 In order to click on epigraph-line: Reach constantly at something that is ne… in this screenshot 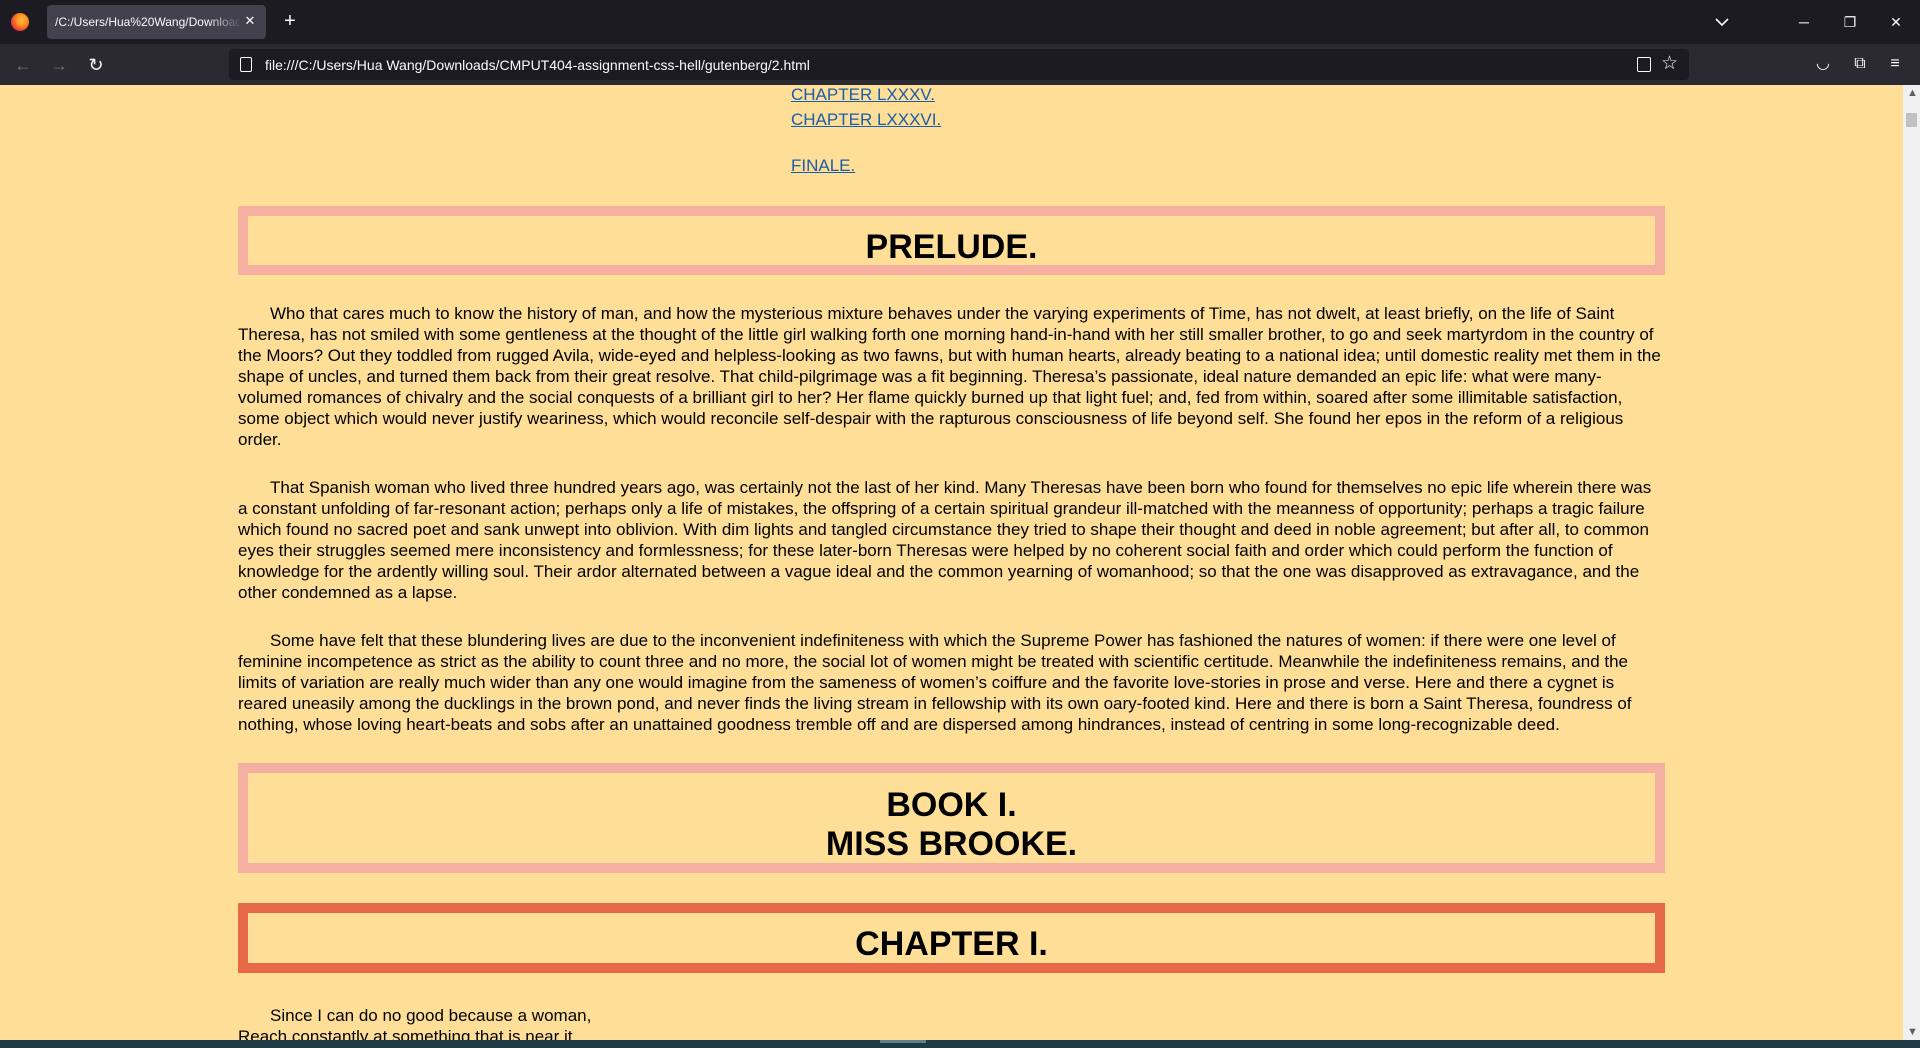, I will do `click(408, 1033)`.